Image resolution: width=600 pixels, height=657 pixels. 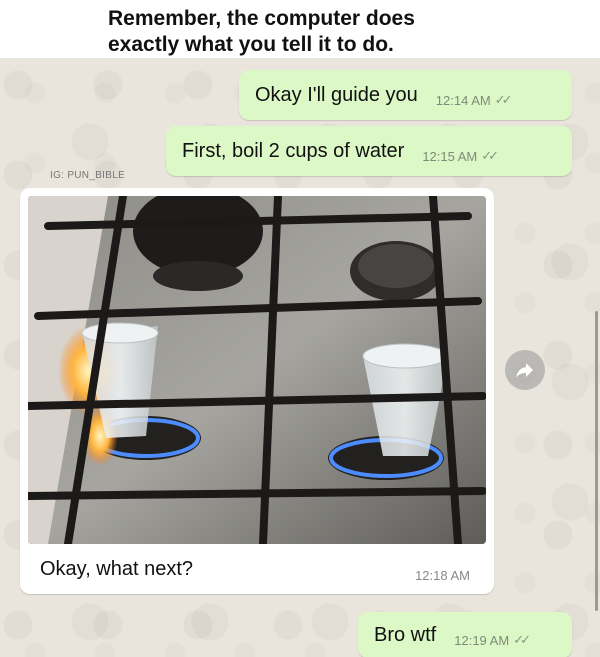 I want to click on message-meta: 12:19 AM ✓✓, so click(x=492, y=640).